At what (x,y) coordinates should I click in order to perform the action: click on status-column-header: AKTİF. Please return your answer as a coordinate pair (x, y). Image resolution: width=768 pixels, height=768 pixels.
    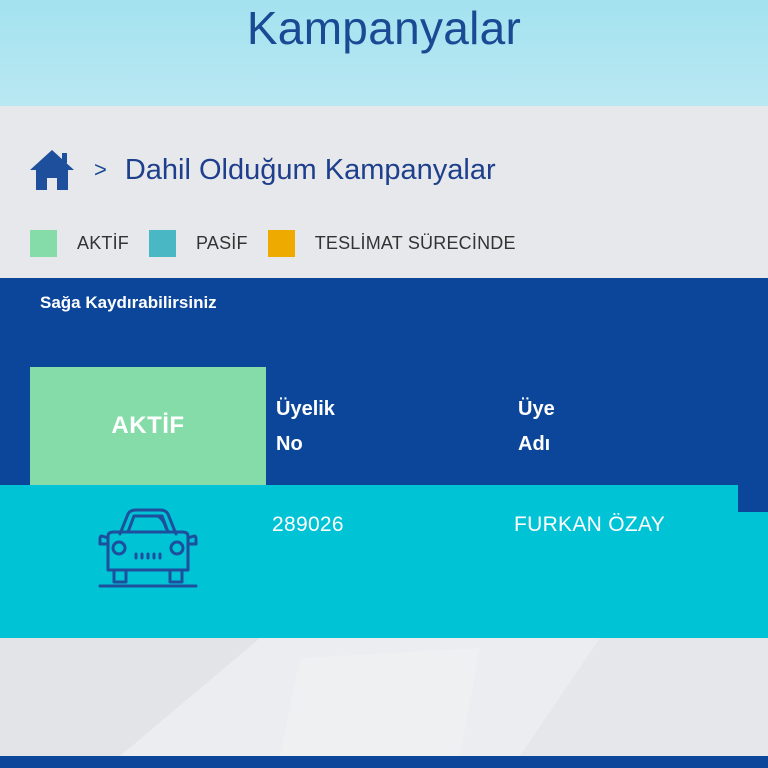
    Looking at the image, I should click on (148, 426).